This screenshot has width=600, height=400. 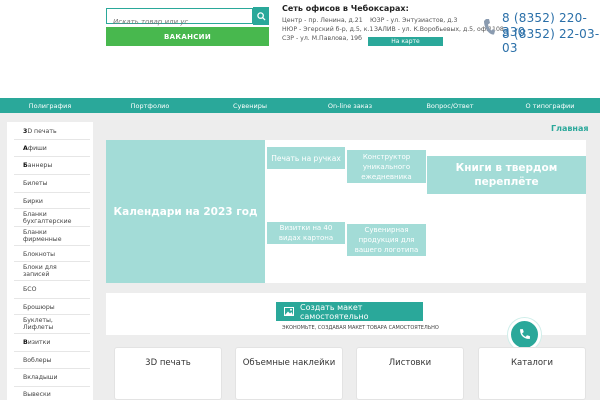 I want to click on nav-item-online-order: On-line заказ, so click(x=350, y=105).